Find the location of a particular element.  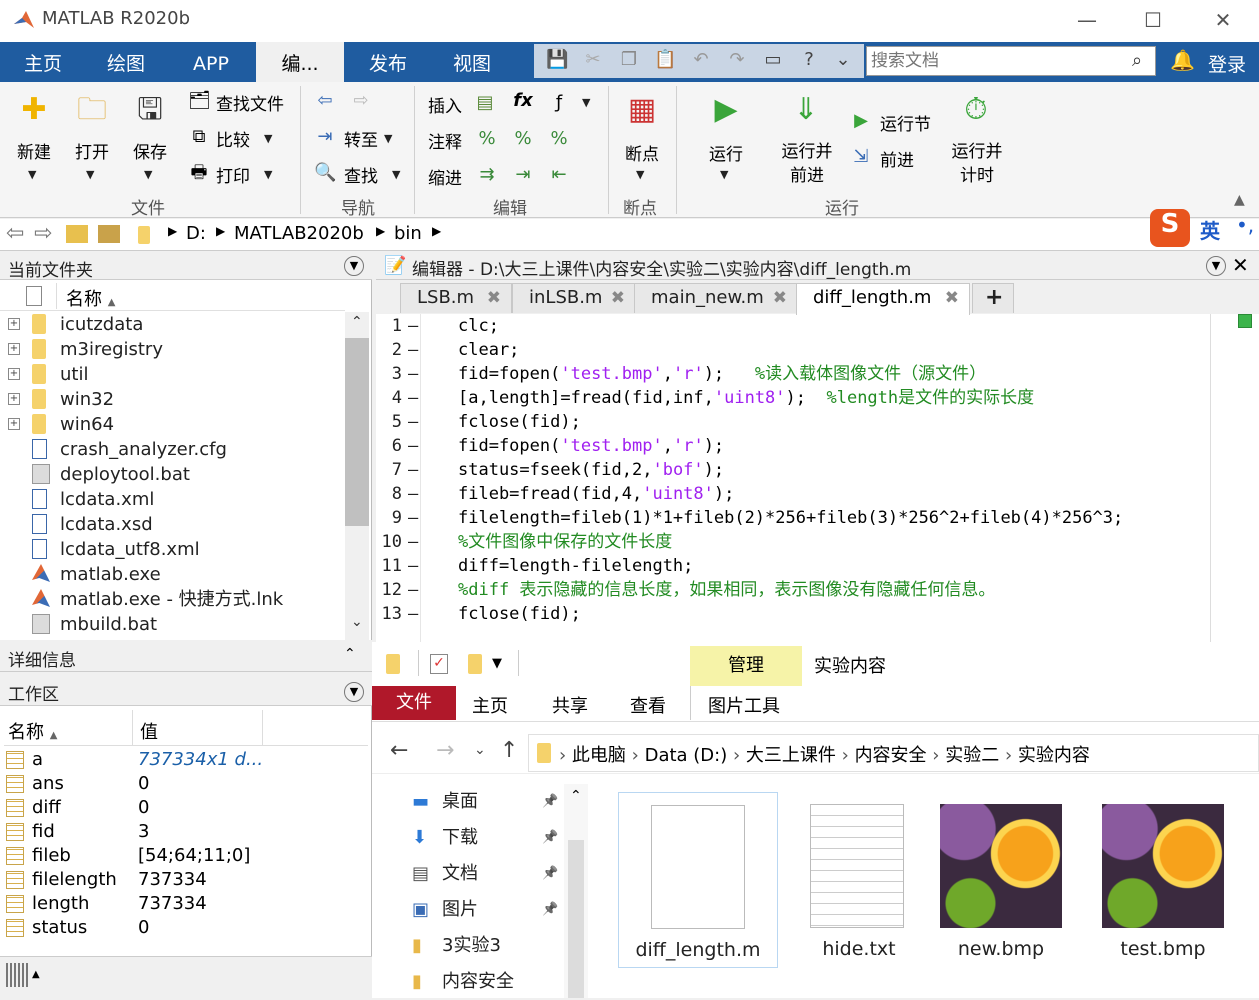

value-column-header: 值 is located at coordinates (149, 731).